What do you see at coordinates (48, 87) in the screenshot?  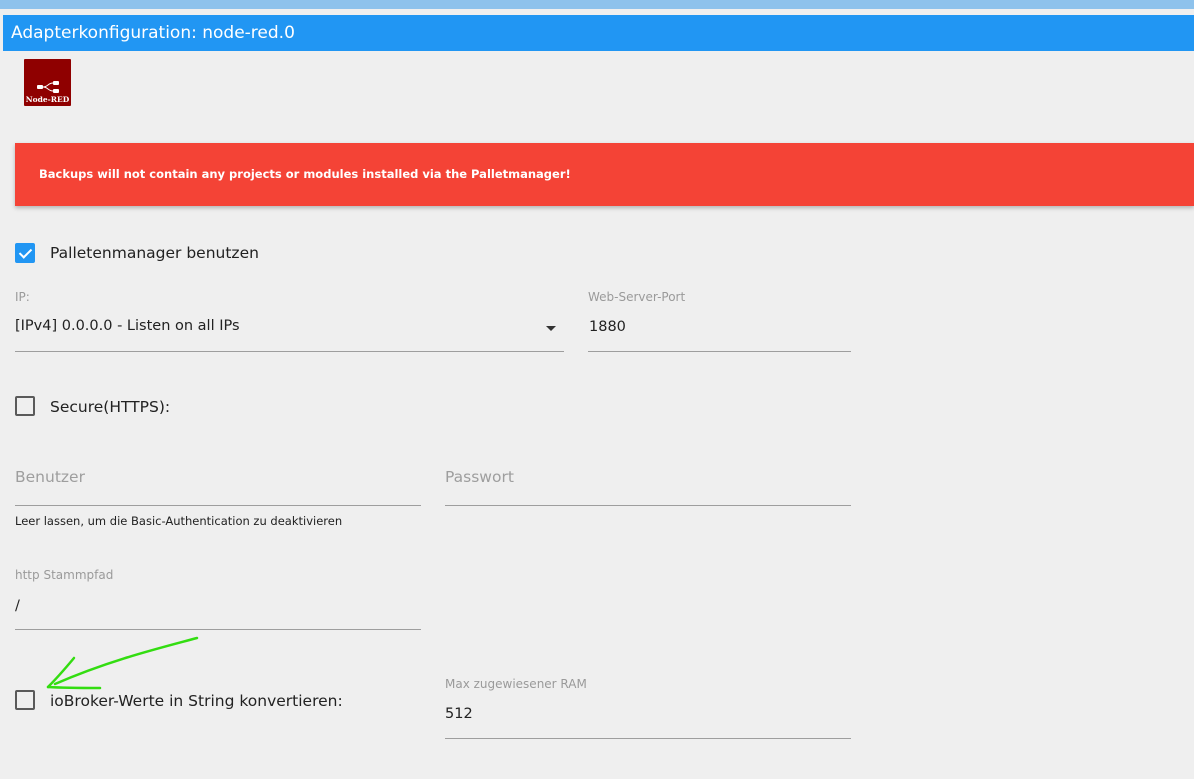 I see `node-red-flow-icon` at bounding box center [48, 87].